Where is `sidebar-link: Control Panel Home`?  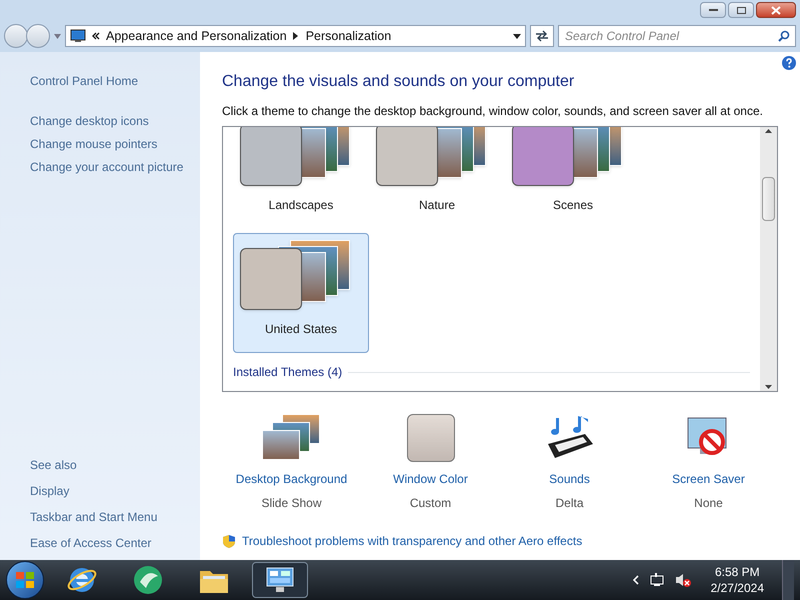
sidebar-link: Control Panel Home is located at coordinates (113, 81).